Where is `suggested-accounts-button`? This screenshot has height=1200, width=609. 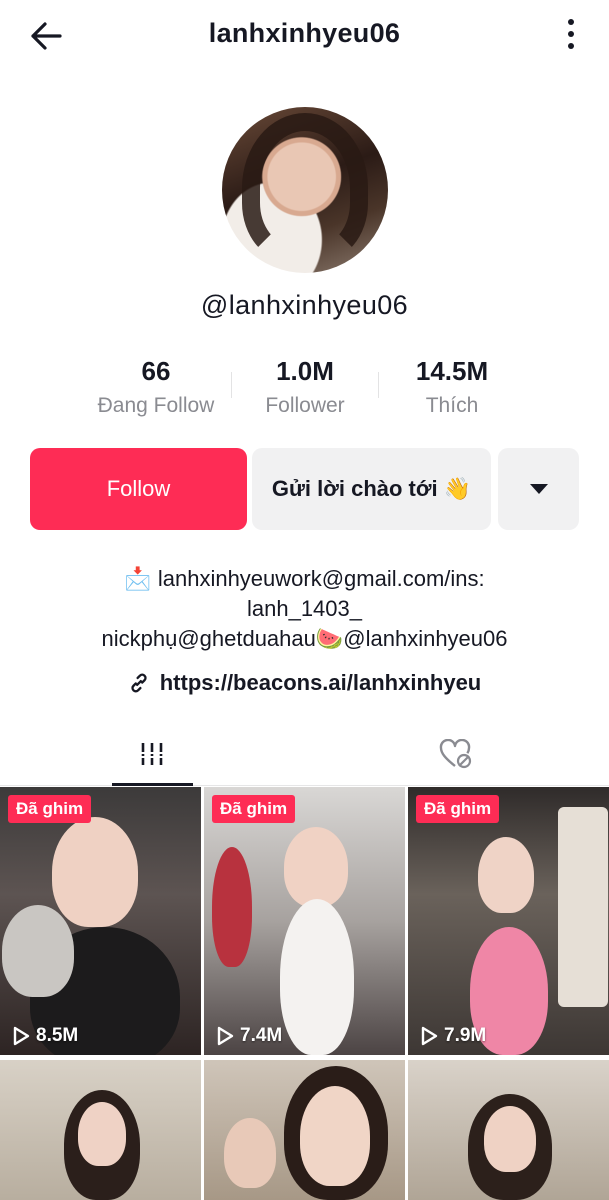
suggested-accounts-button is located at coordinates (538, 489).